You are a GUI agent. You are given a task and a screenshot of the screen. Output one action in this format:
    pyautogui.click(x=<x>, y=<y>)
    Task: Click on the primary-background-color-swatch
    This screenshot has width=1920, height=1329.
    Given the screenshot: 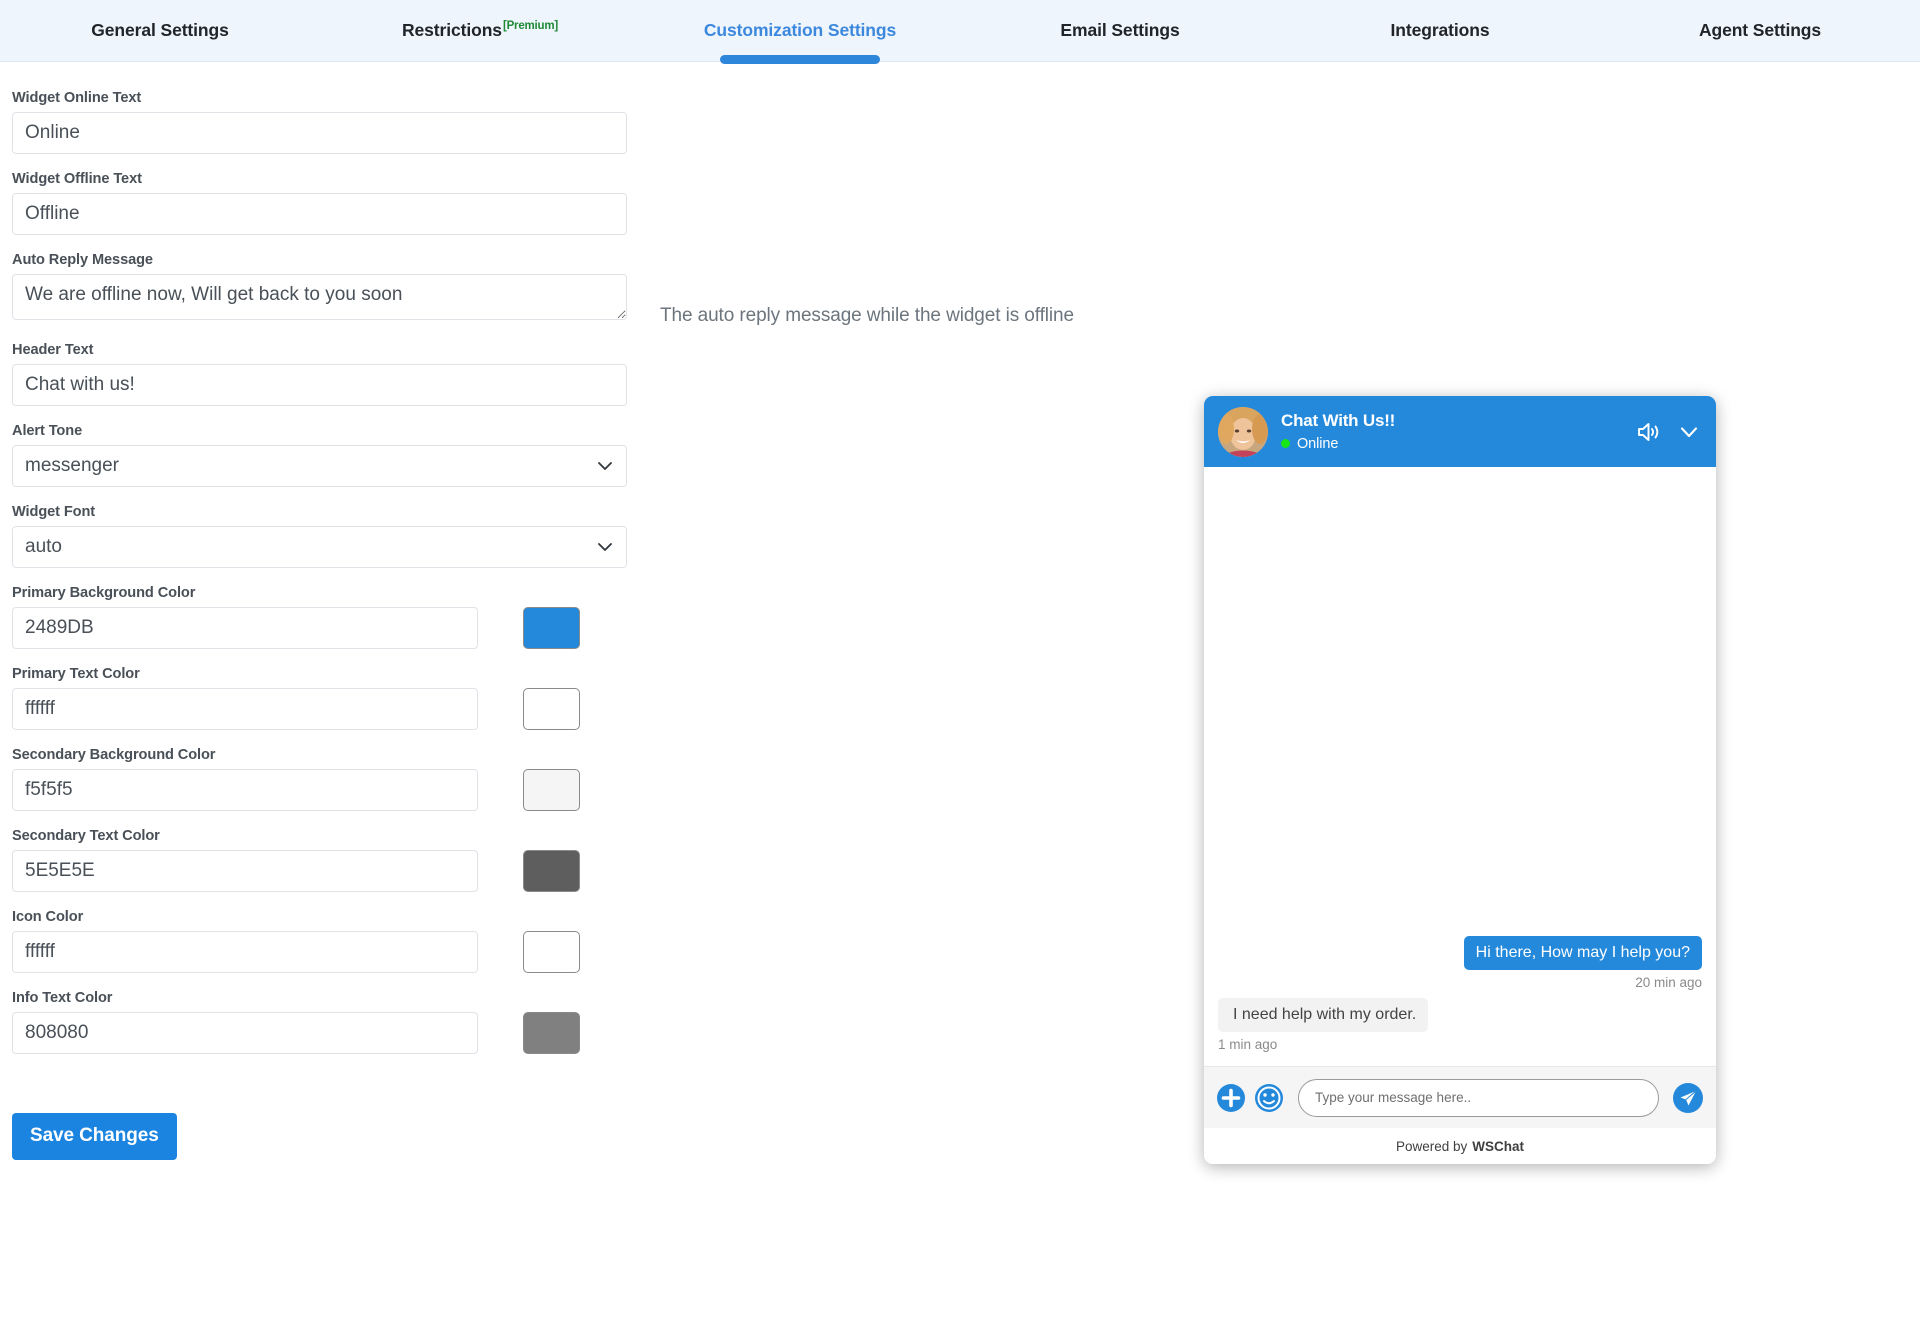 What is the action you would take?
    pyautogui.click(x=551, y=628)
    